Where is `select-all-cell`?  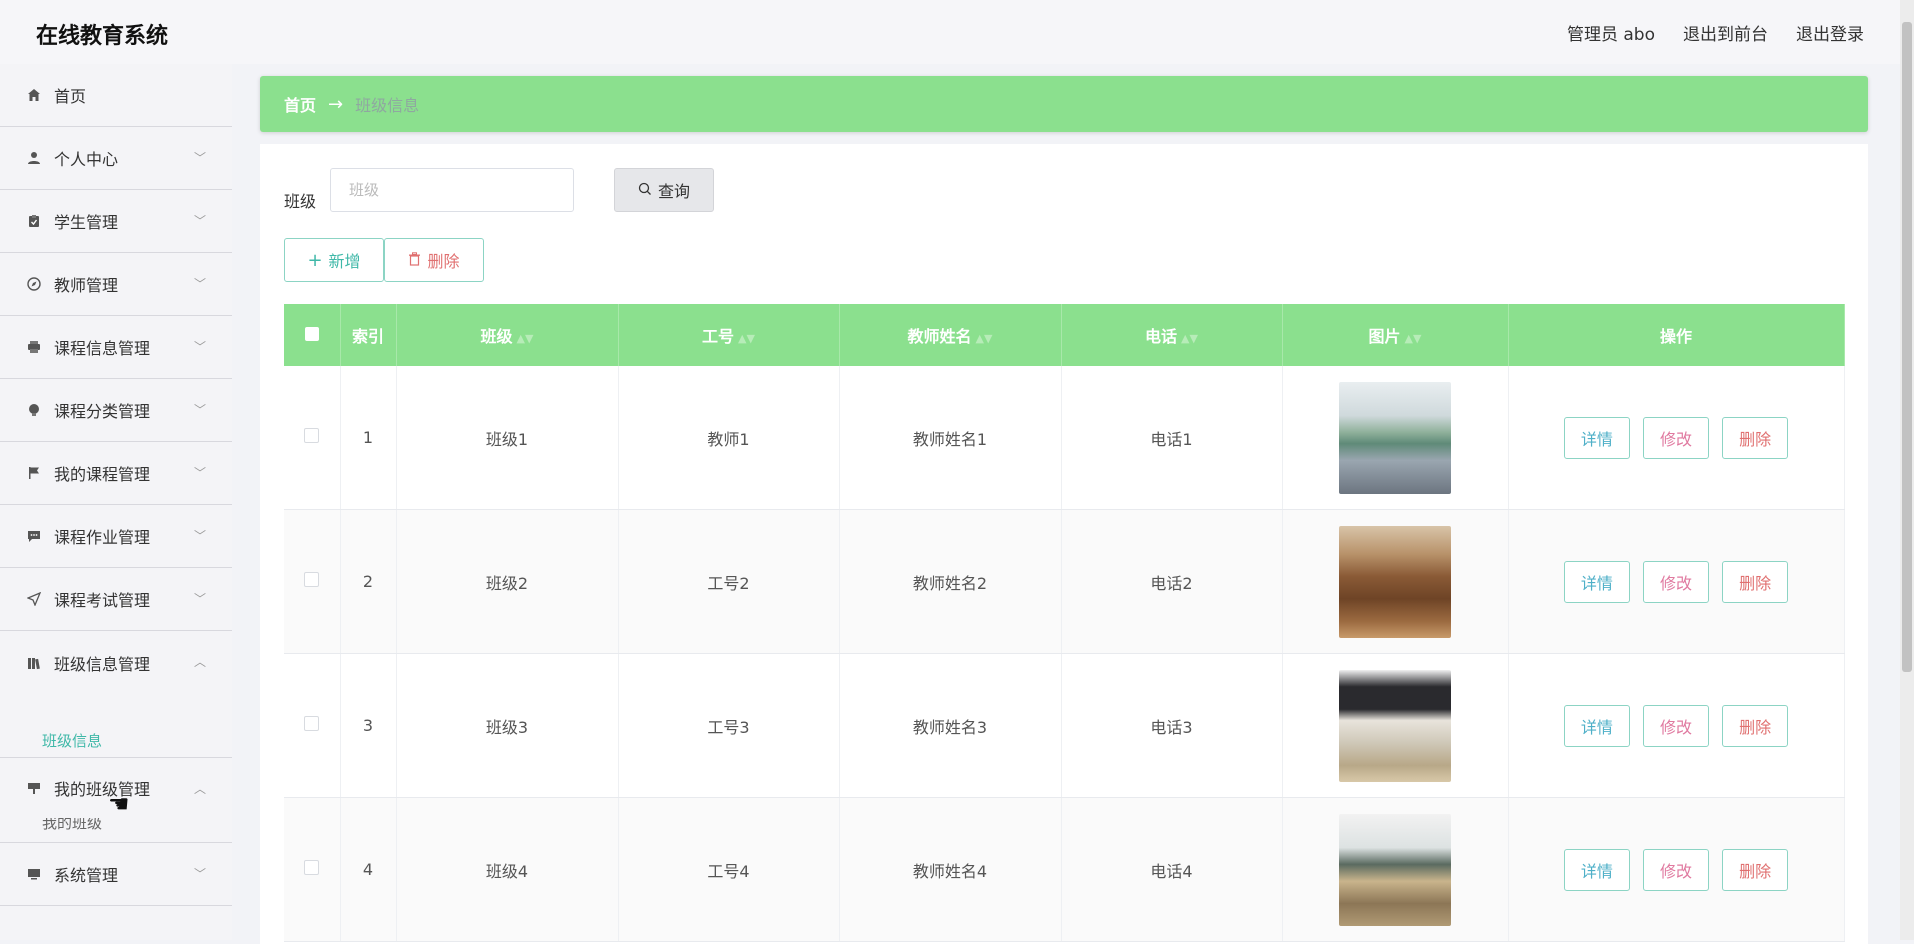 select-all-cell is located at coordinates (312, 335).